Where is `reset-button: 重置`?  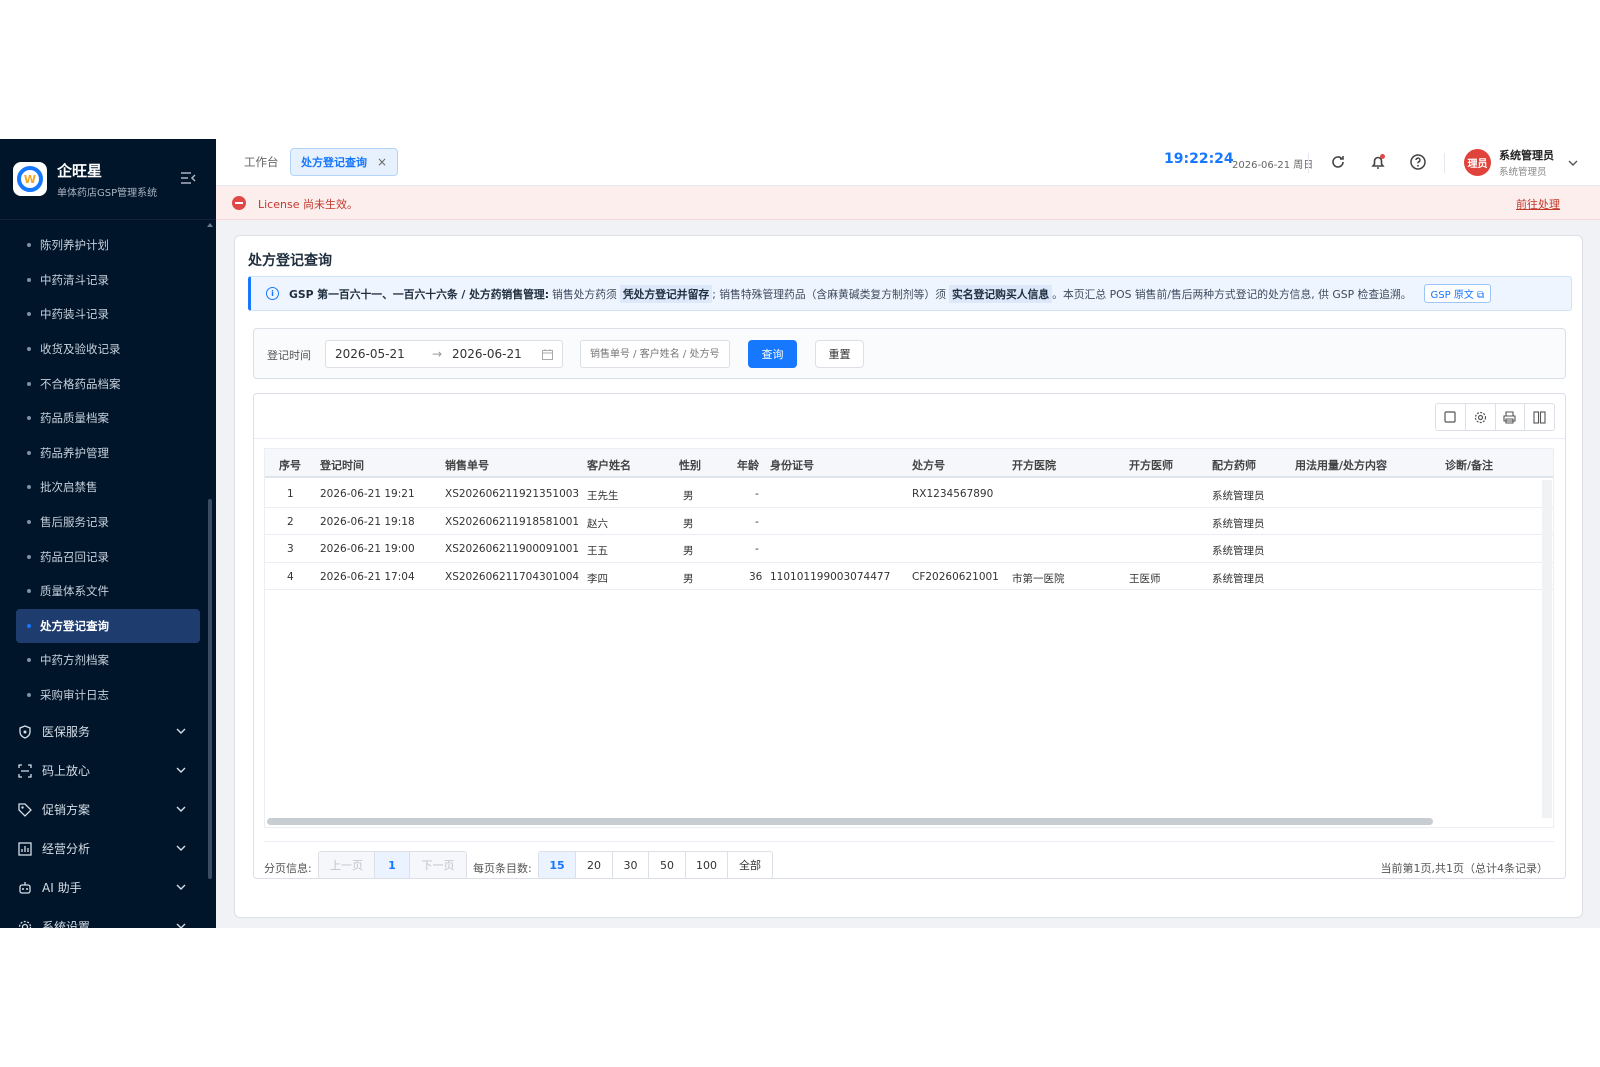
reset-button: 重置 is located at coordinates (839, 354).